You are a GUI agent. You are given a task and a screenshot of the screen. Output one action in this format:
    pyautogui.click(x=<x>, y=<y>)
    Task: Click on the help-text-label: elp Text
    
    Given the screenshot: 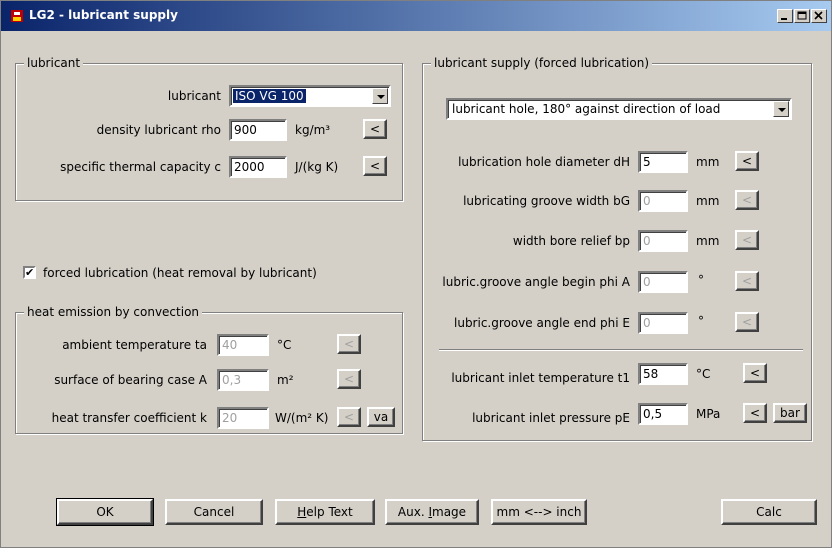 What is the action you would take?
    pyautogui.click(x=329, y=512)
    